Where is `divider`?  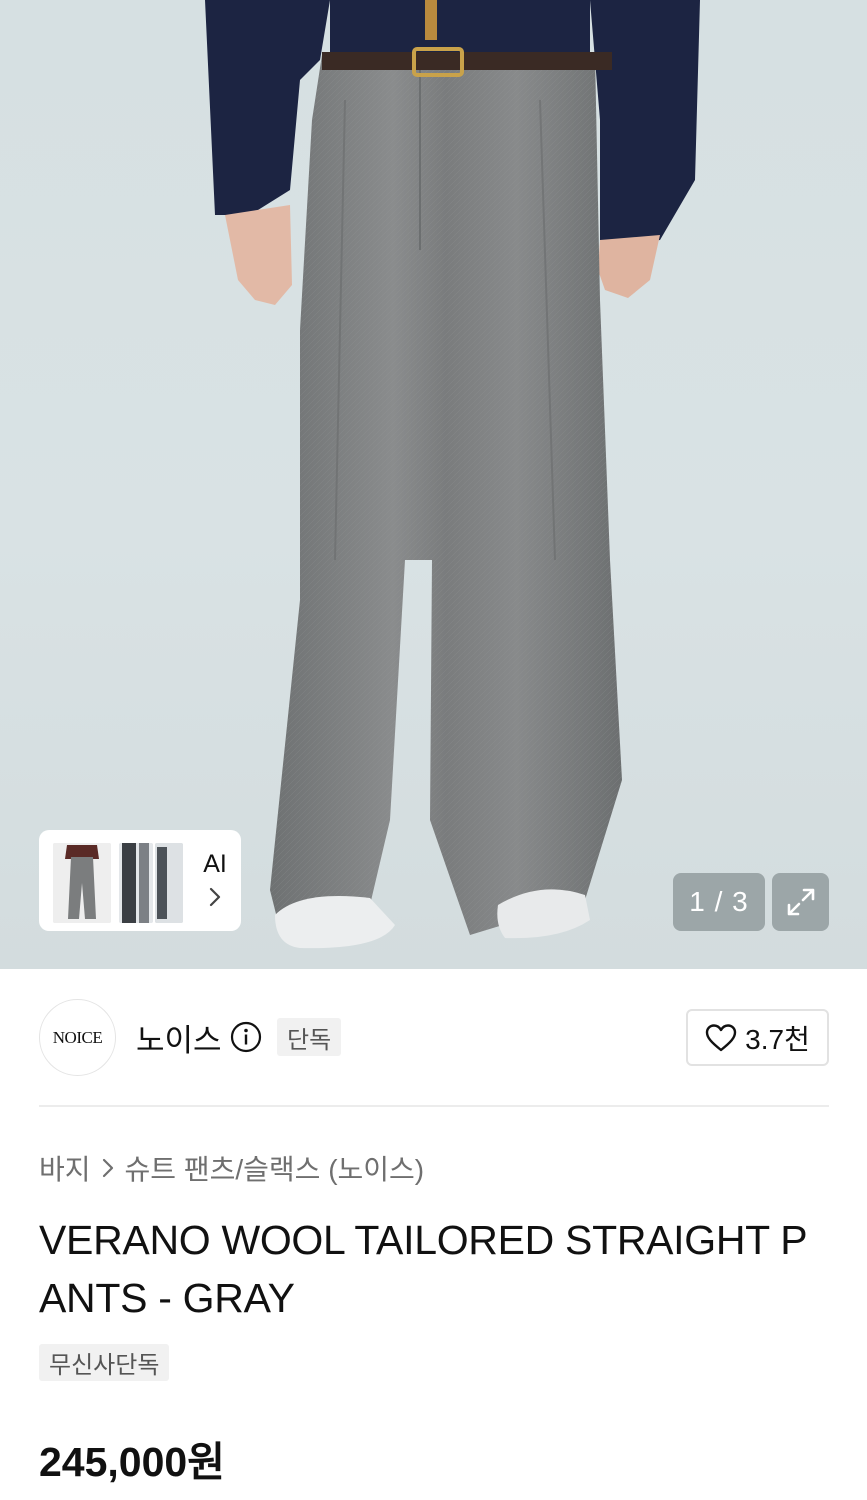 divider is located at coordinates (434, 1106).